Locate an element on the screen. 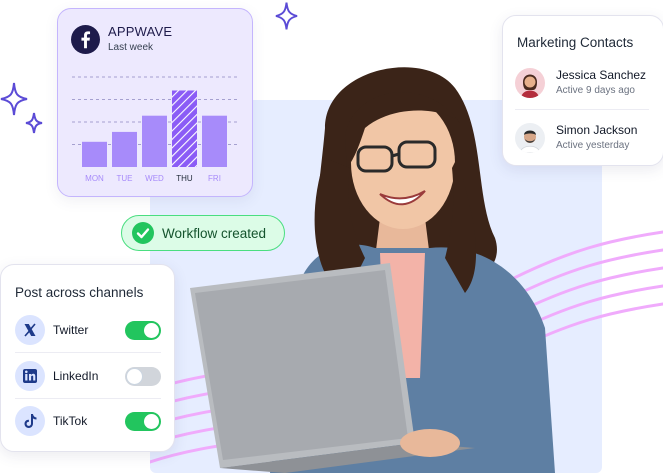 This screenshot has height=473, width=663. linkedin-toggle is located at coordinates (143, 376).